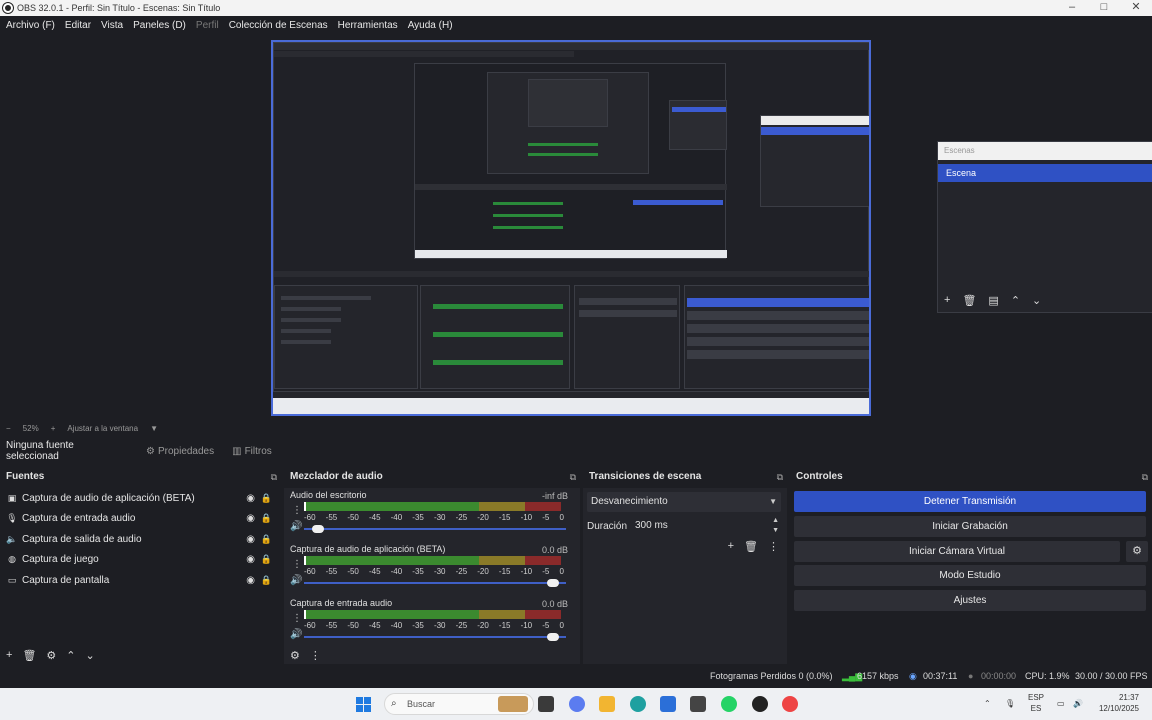 This screenshot has height=720, width=1152. I want to click on zoom-dropdown-icon: ▼, so click(154, 428).